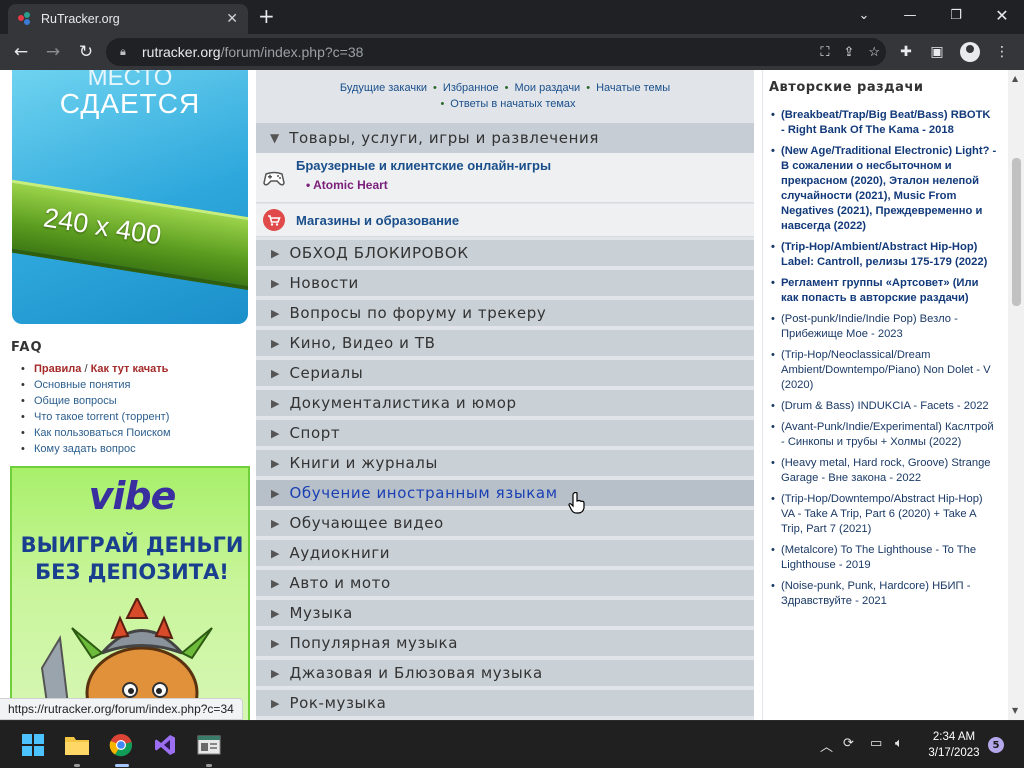 The width and height of the screenshot is (1024, 768). What do you see at coordinates (379, 253) in the screenshot?
I see `category-label: ОБХОД БЛОКИРОВОК` at bounding box center [379, 253].